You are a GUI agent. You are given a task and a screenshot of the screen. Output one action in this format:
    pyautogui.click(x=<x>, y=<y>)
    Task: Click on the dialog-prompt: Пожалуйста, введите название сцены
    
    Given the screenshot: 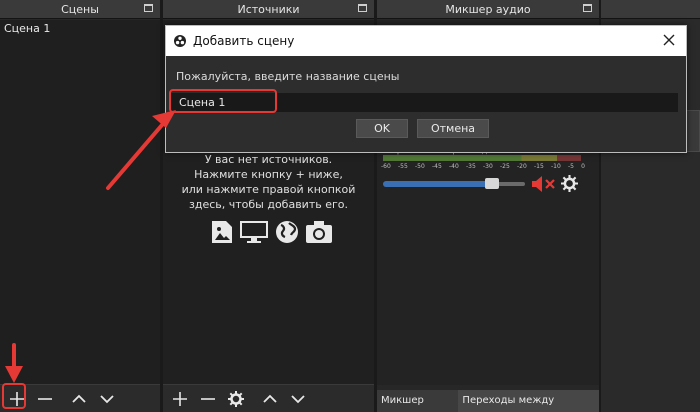 What is the action you would take?
    pyautogui.click(x=288, y=76)
    